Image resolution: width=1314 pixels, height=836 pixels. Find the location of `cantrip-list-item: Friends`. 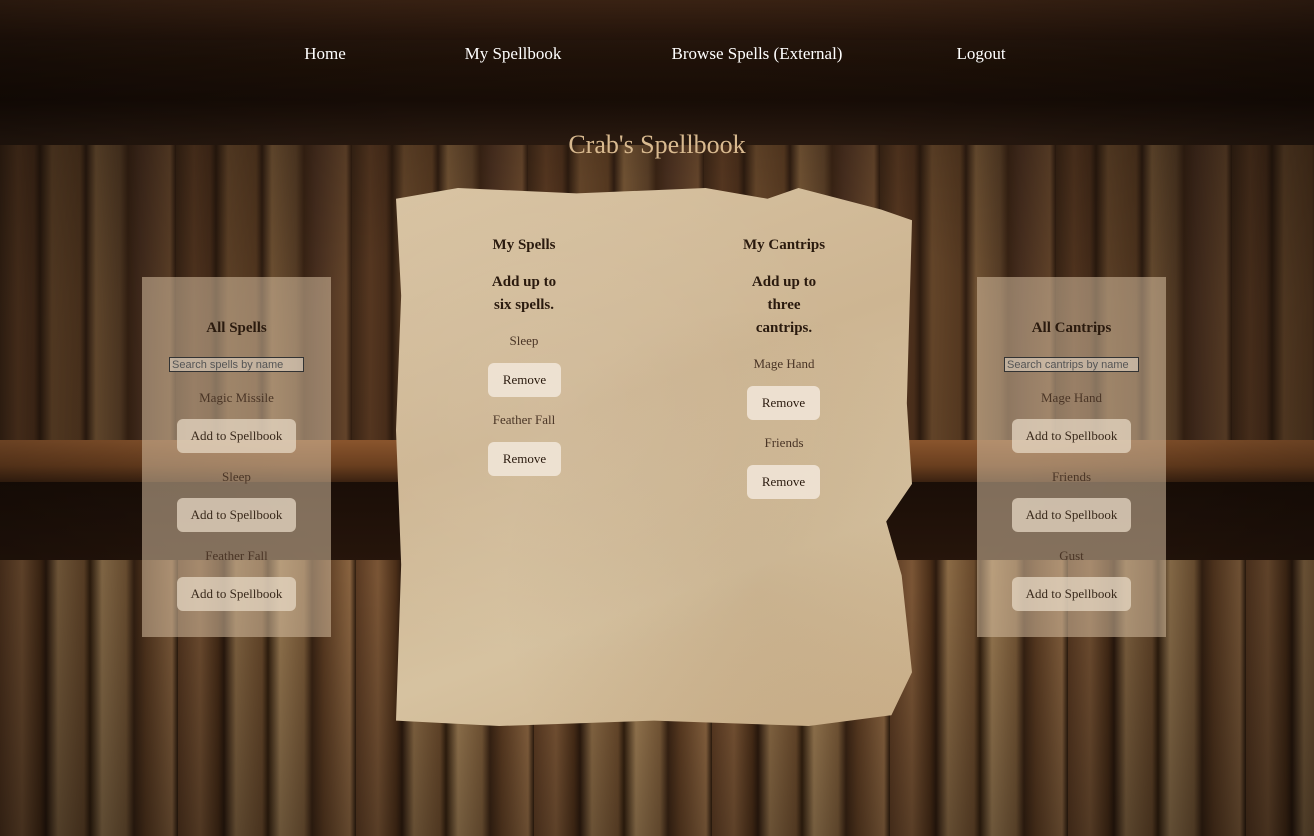

cantrip-list-item: Friends is located at coordinates (1071, 476).